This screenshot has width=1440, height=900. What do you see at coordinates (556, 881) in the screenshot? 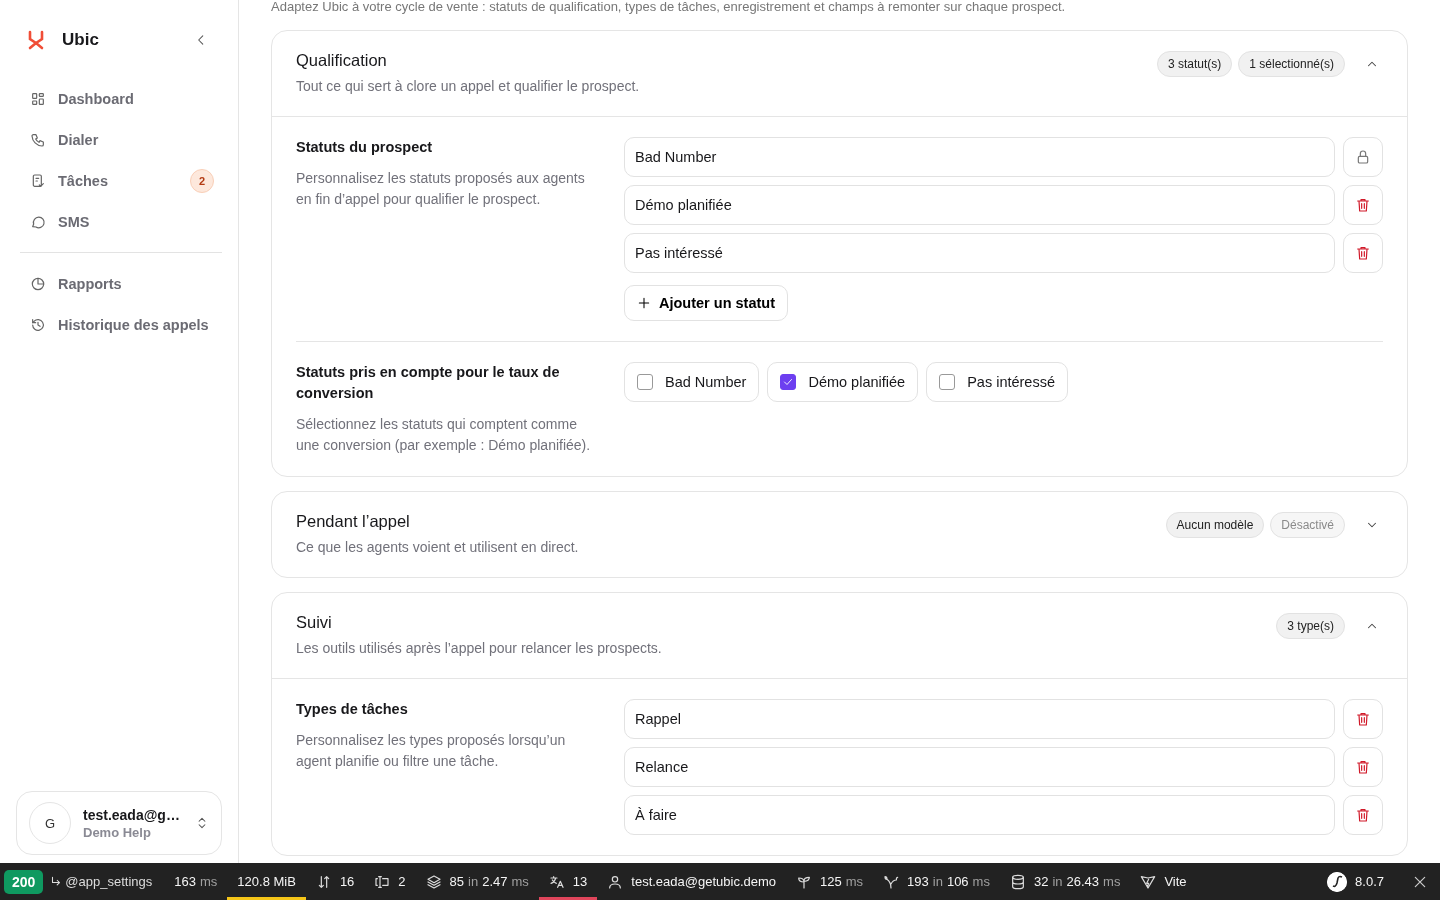
I see `translate-icon` at bounding box center [556, 881].